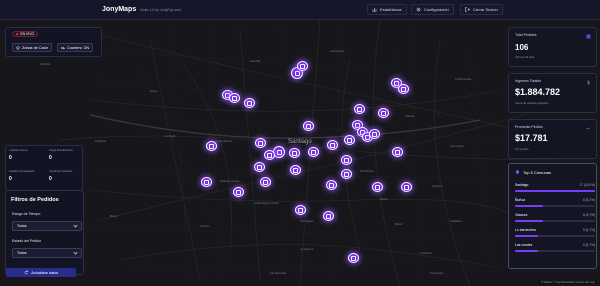 The width and height of the screenshot is (600, 286). I want to click on stat-checkouts-started: Checkouts Iniciados 0, so click(67, 176).